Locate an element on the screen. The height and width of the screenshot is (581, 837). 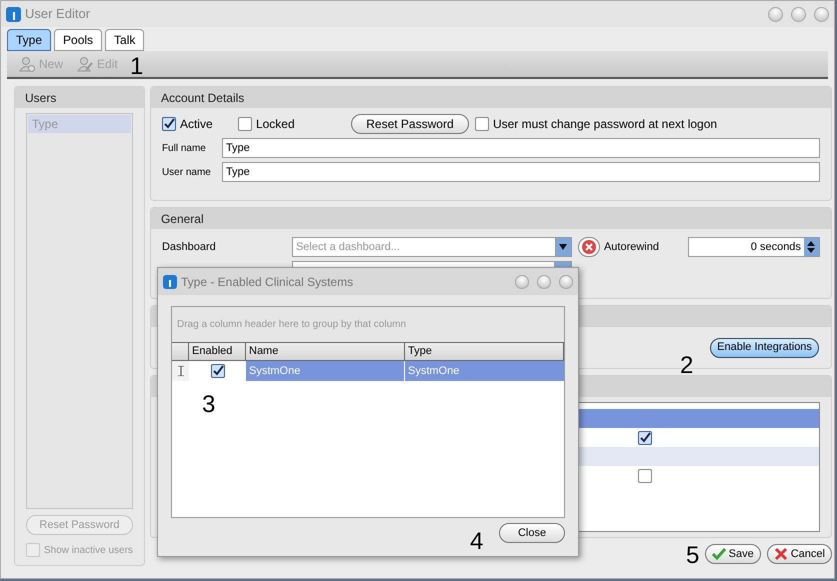
autorewind-spinner: 0 seconds is located at coordinates (754, 247).